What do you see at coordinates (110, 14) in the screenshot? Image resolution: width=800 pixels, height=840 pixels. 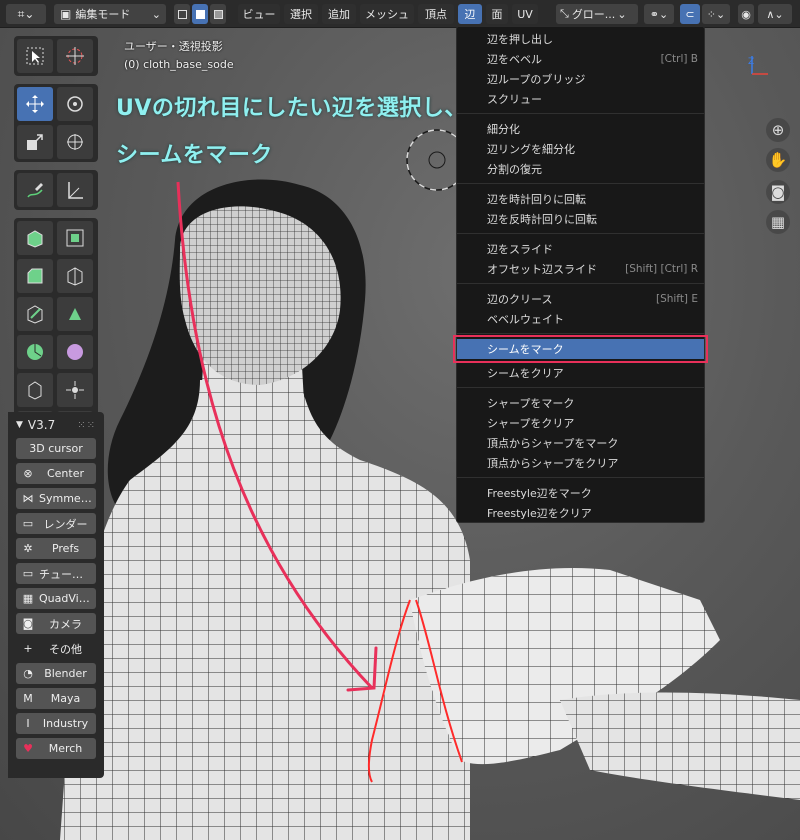 I see `mode-select: ▣ 編集モード ⌄` at bounding box center [110, 14].